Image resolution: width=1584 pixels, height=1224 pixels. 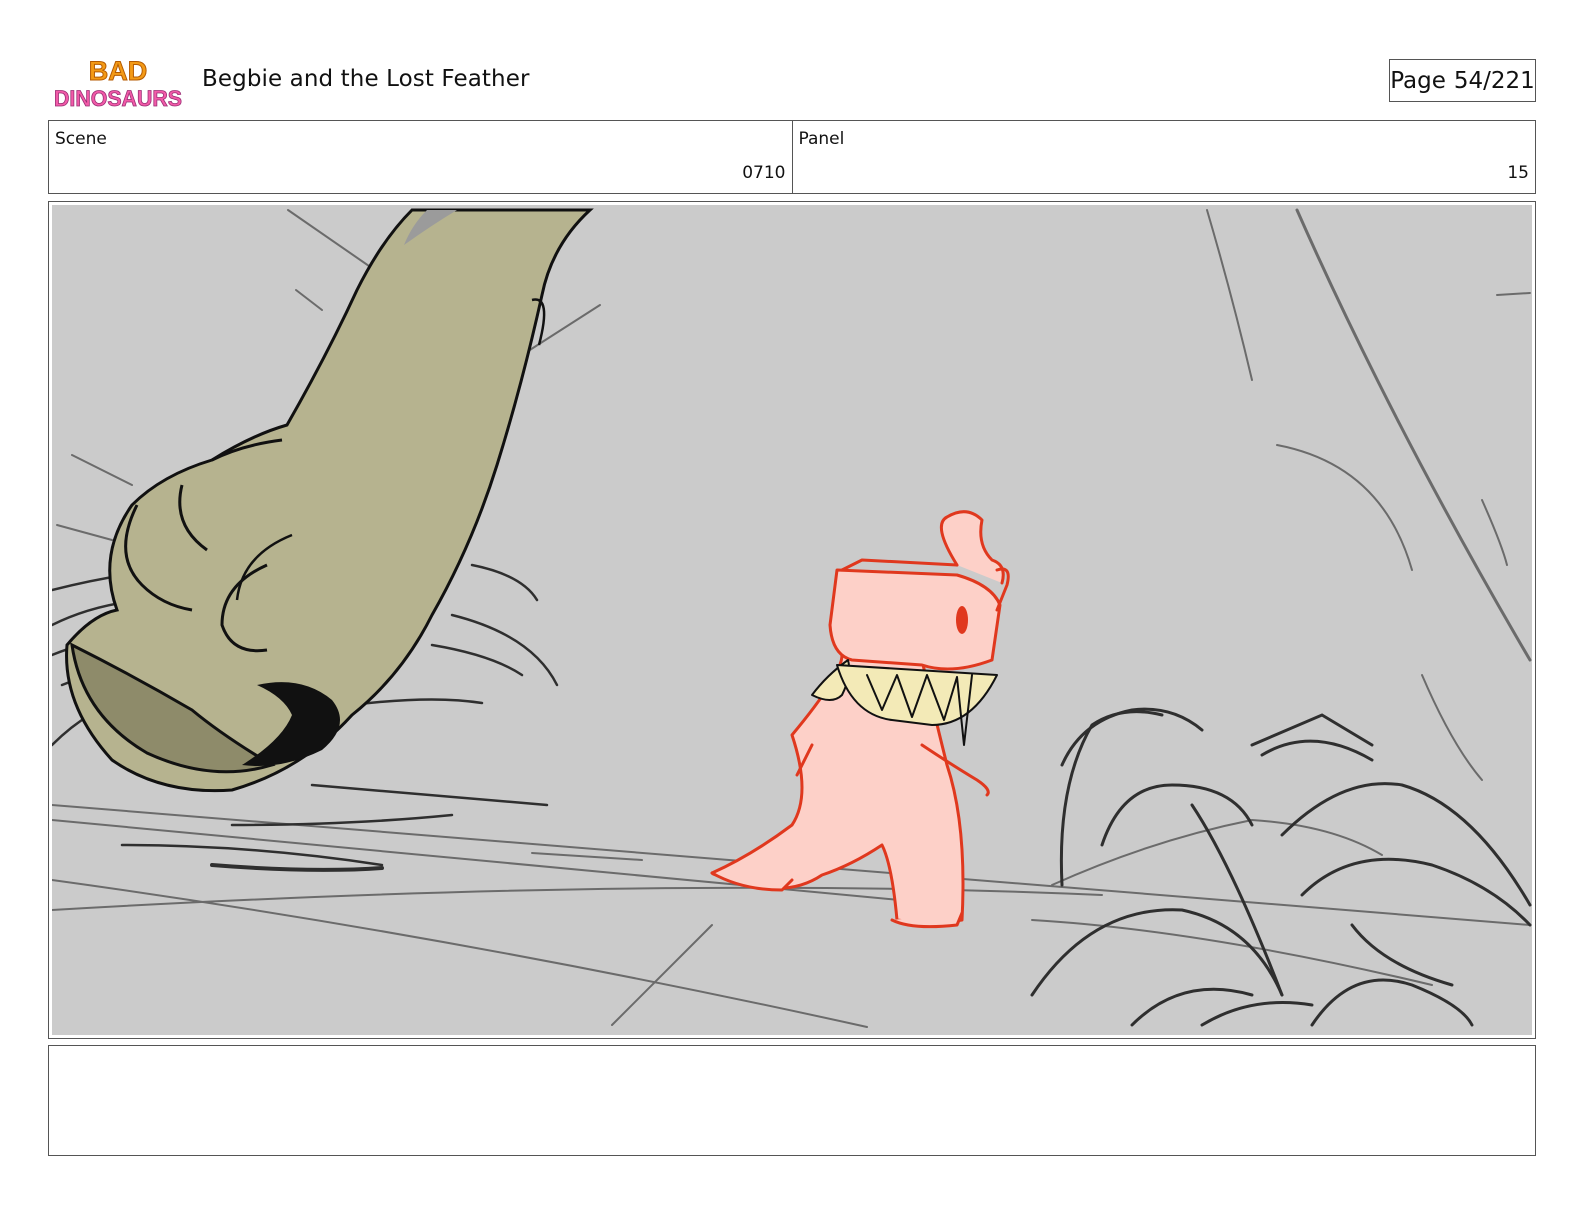 I want to click on panel-cell: Panel 15, so click(x=1163, y=157).